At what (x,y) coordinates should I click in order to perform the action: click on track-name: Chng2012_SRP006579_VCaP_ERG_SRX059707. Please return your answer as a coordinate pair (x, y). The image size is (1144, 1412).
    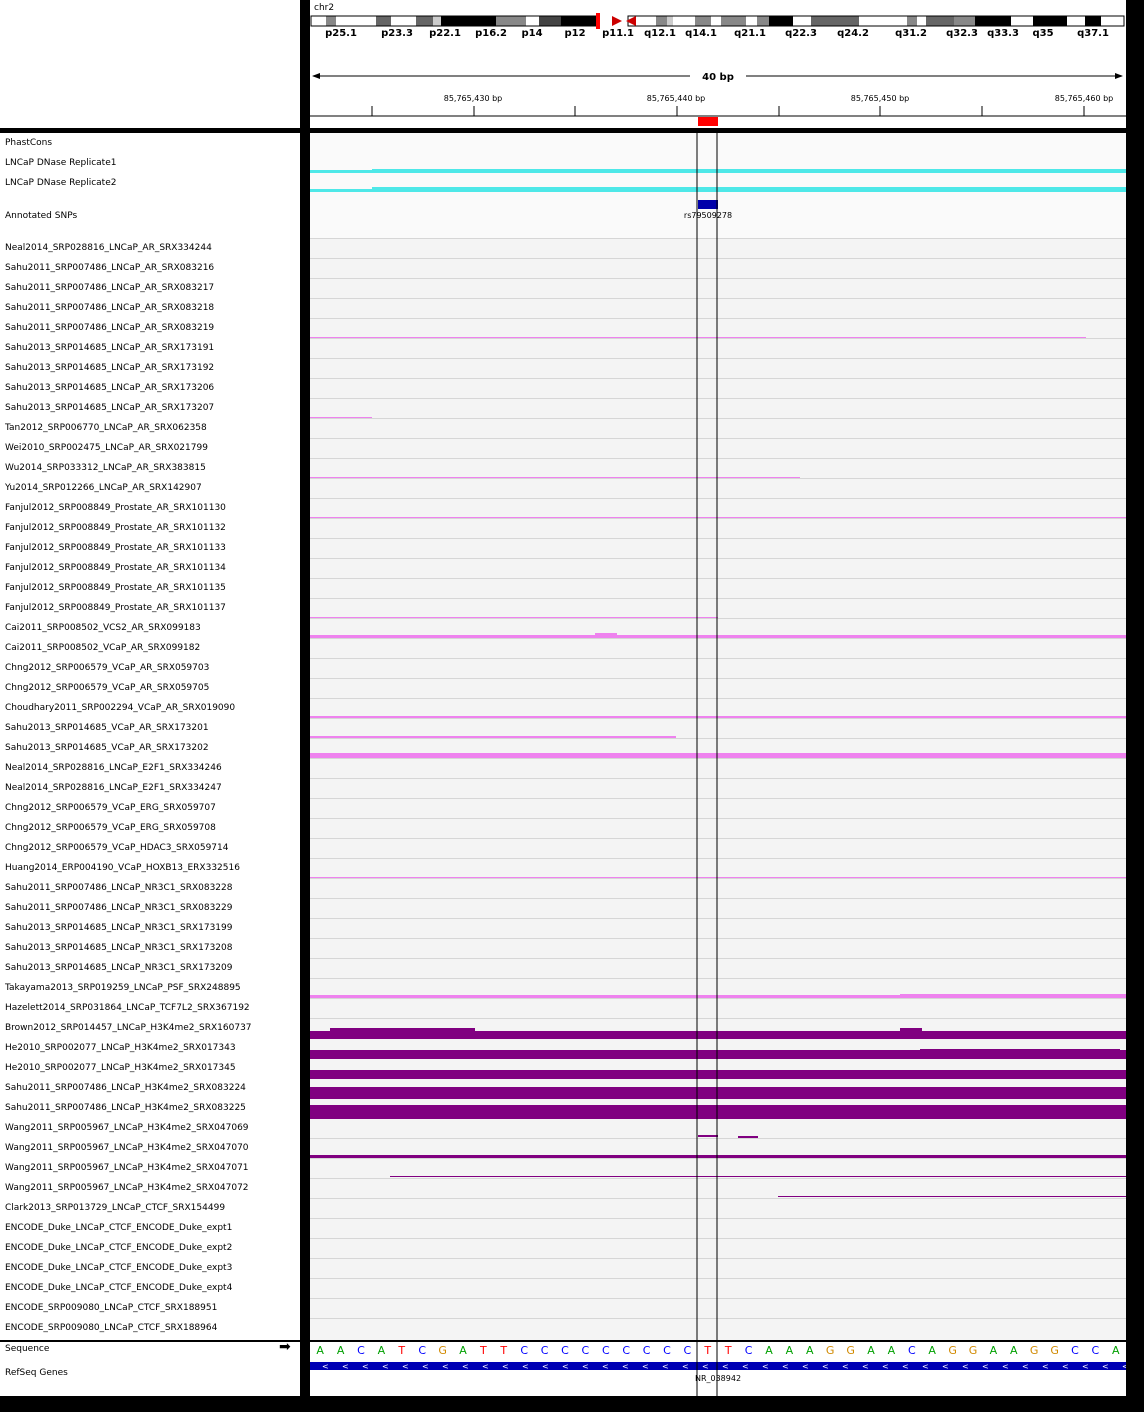
    Looking at the image, I should click on (110, 808).